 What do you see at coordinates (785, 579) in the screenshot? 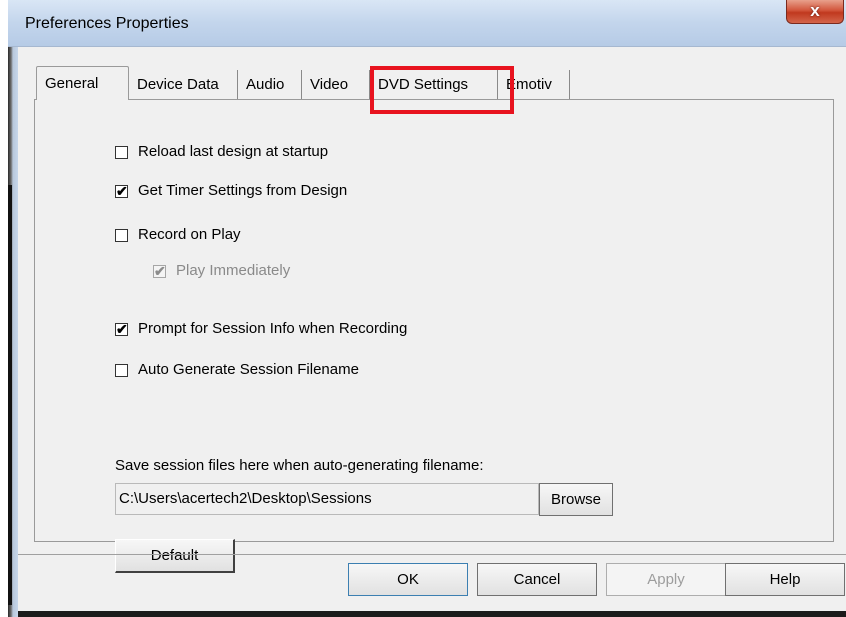
I see `help-button: Help` at bounding box center [785, 579].